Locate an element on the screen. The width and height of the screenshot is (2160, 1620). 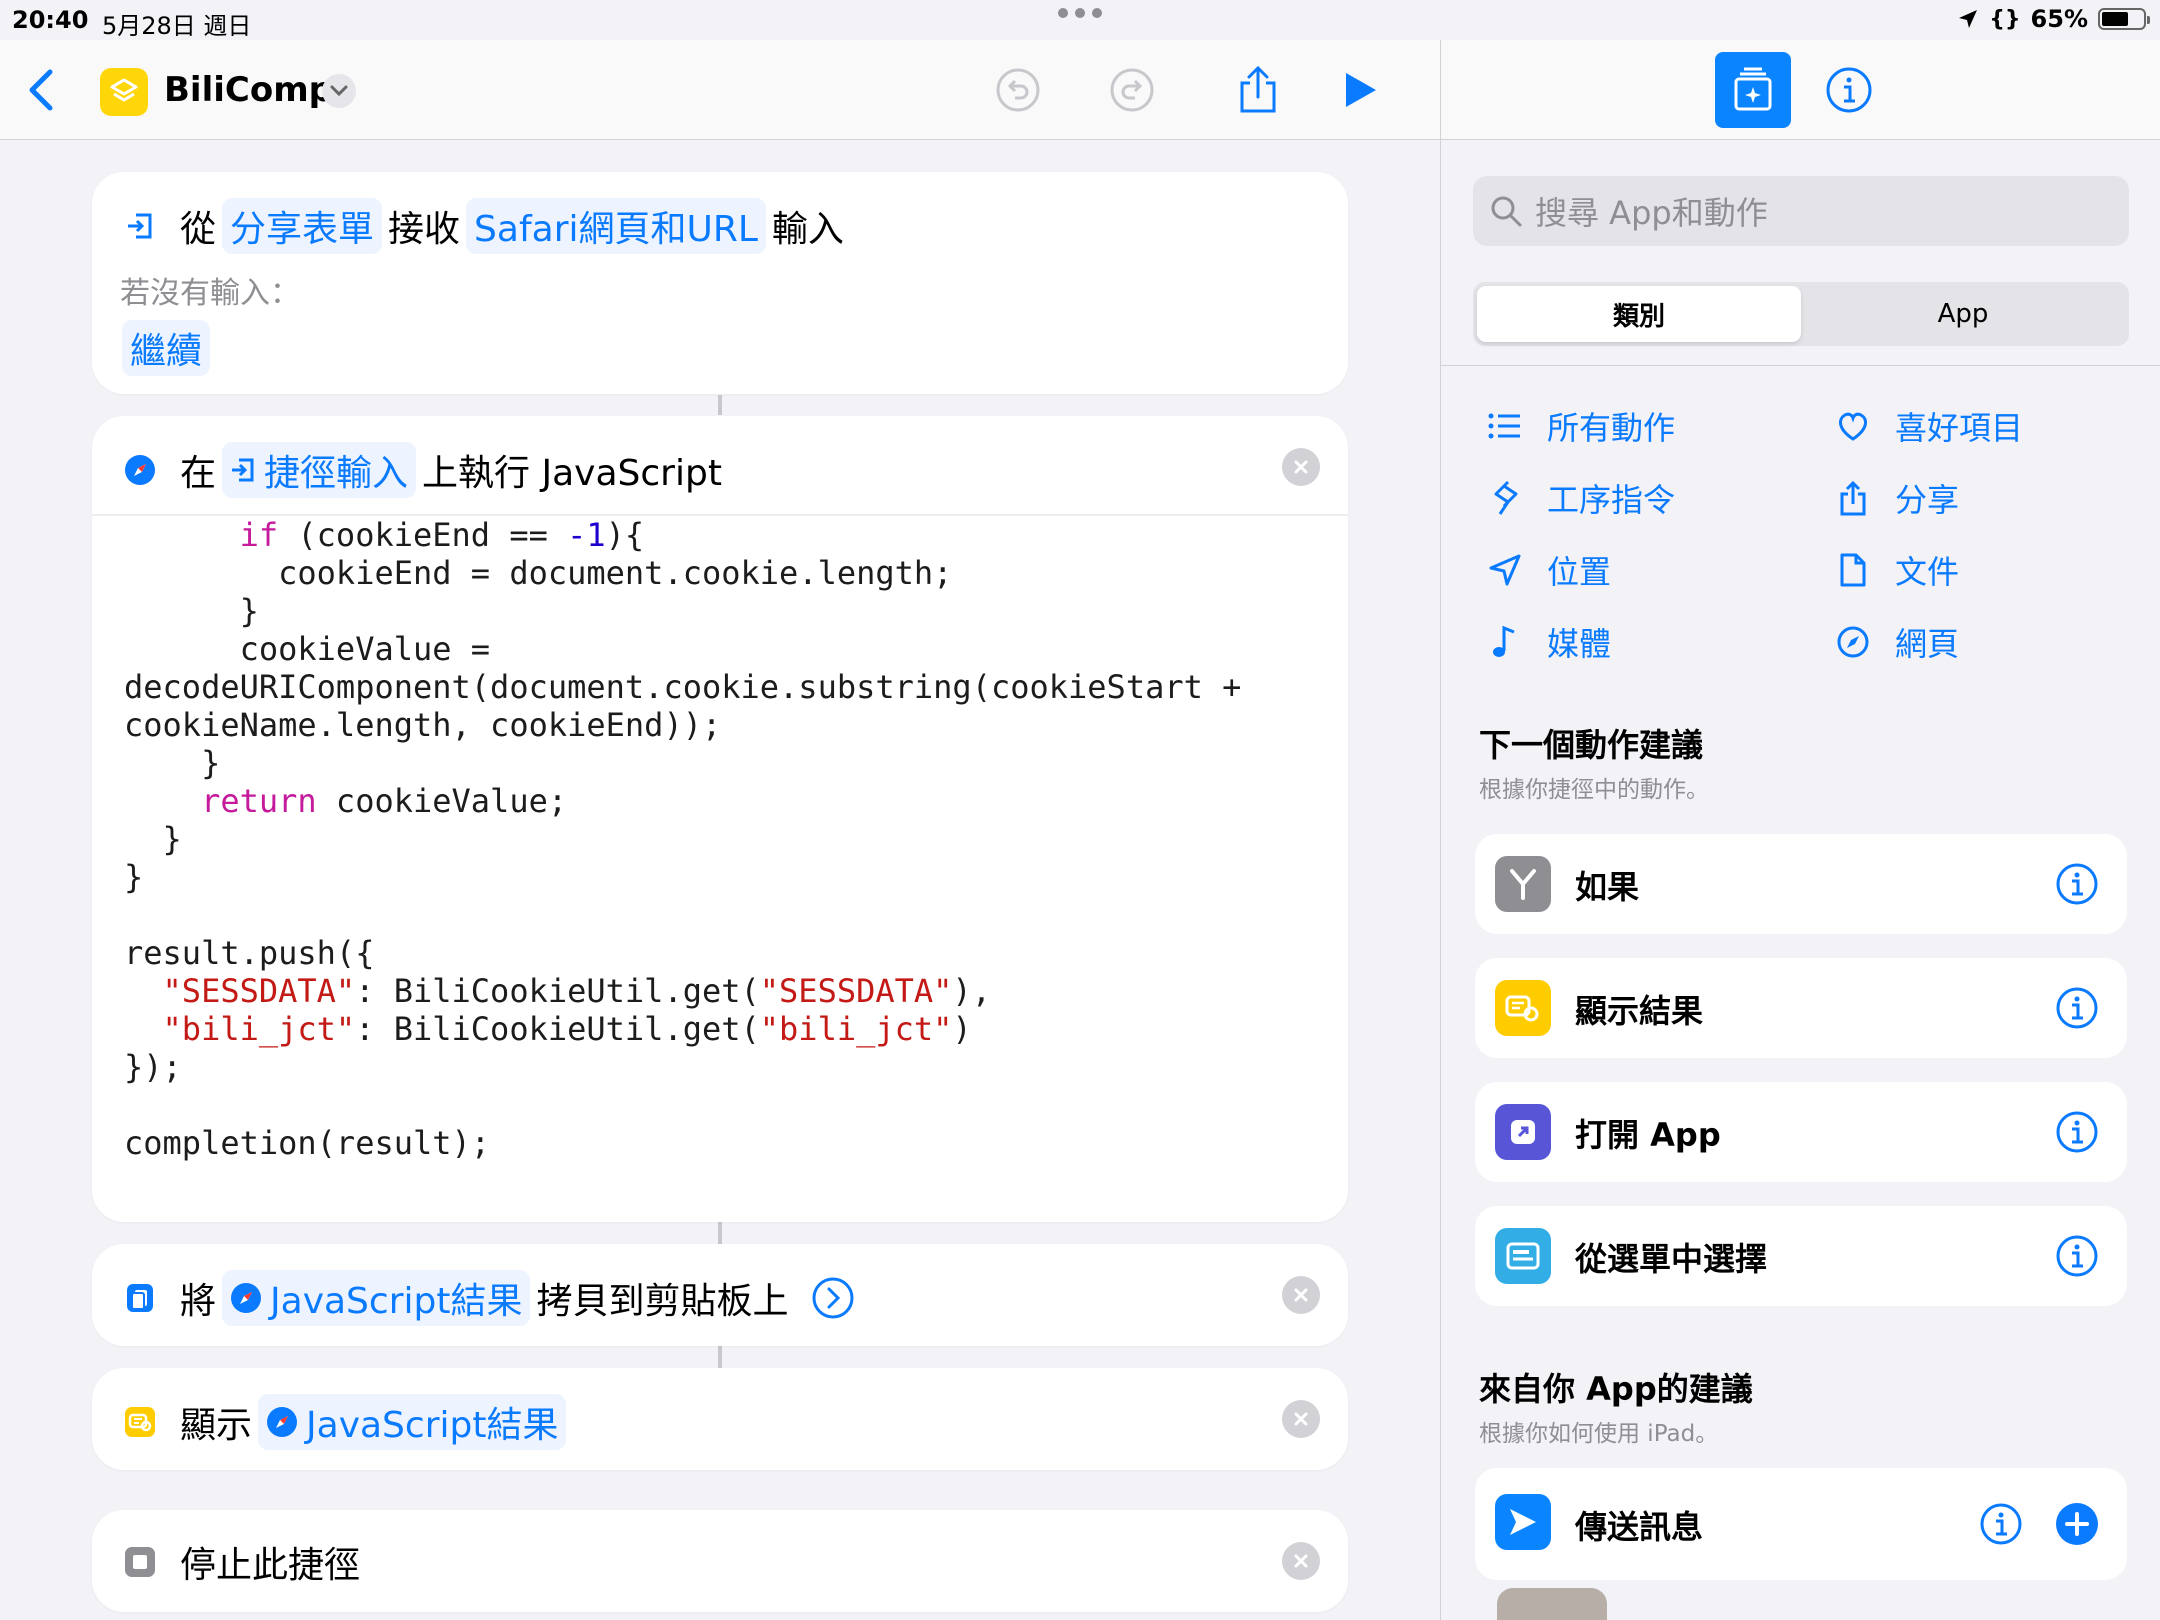
location-arrow-icon is located at coordinates (1505, 570).